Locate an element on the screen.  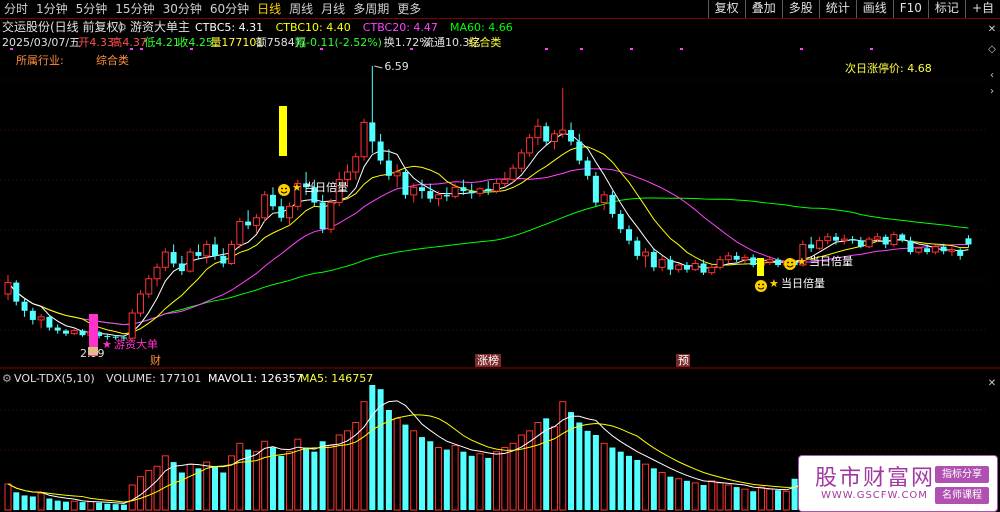
ma-value-1: CTBC10: 4.40 is located at coordinates (313, 27).